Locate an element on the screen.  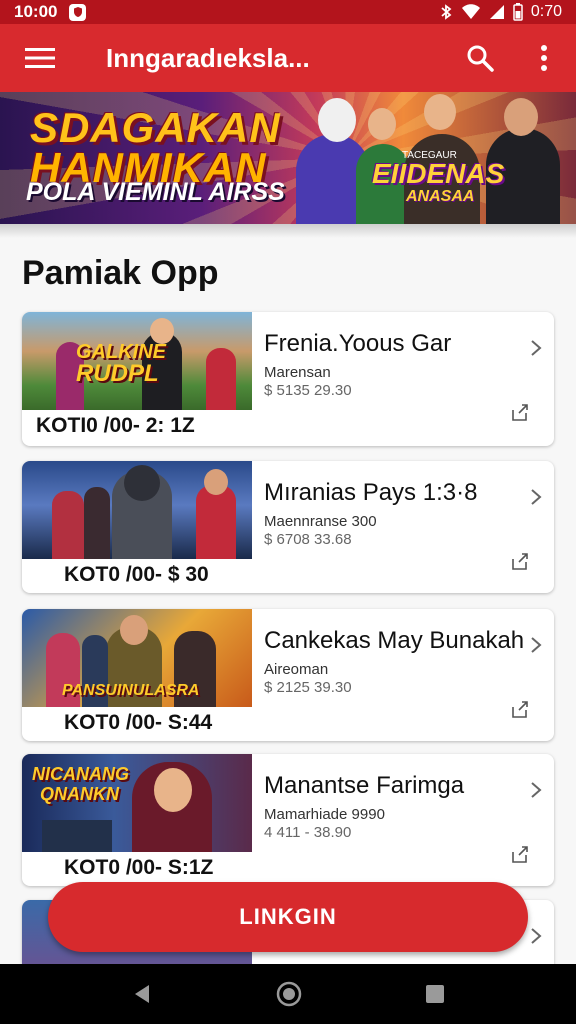
system-nav-bar is located at coordinates (288, 994).